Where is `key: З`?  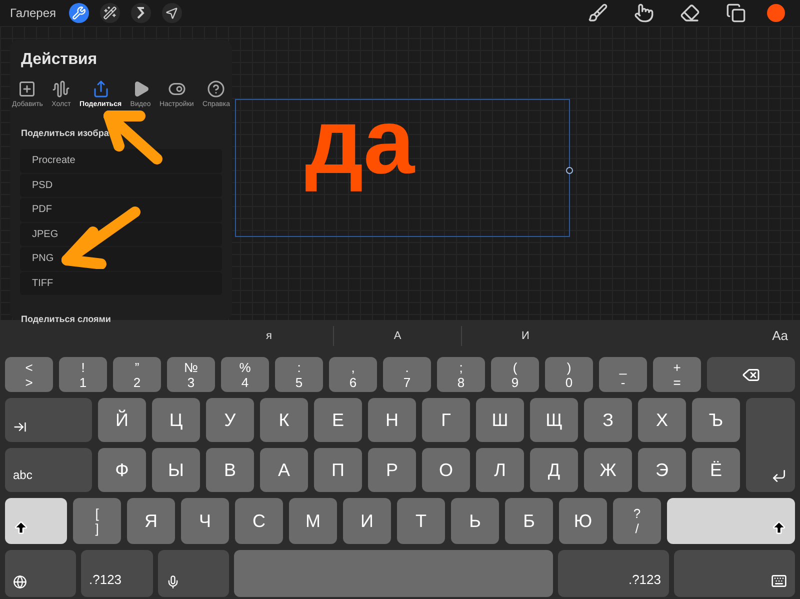 key: З is located at coordinates (608, 420).